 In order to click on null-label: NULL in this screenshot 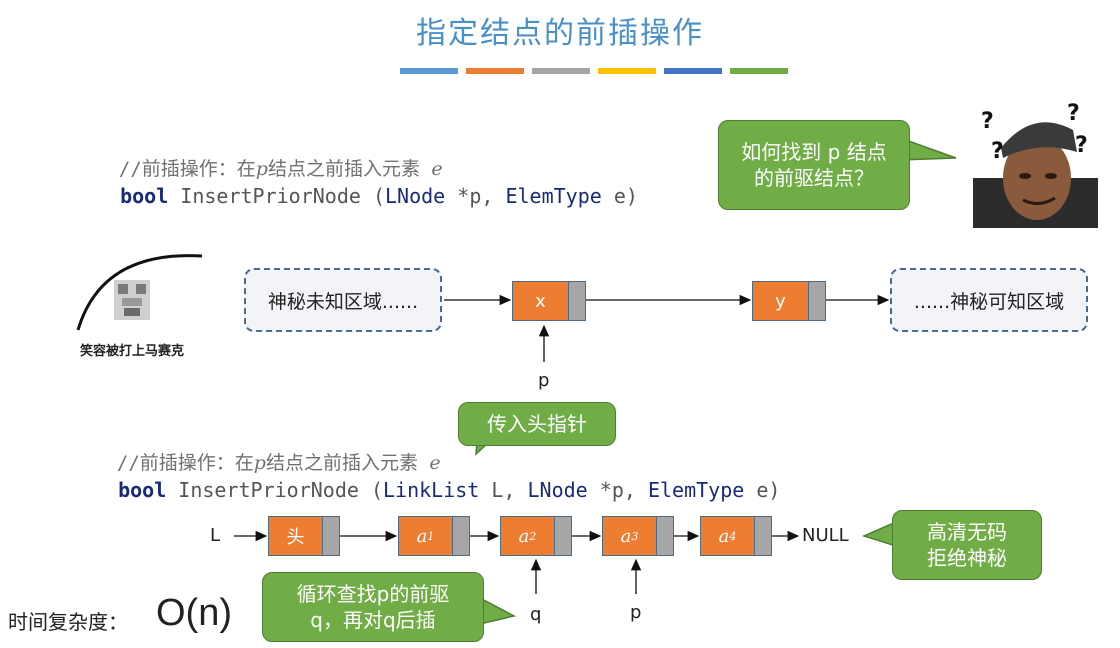, I will do `click(825, 535)`.